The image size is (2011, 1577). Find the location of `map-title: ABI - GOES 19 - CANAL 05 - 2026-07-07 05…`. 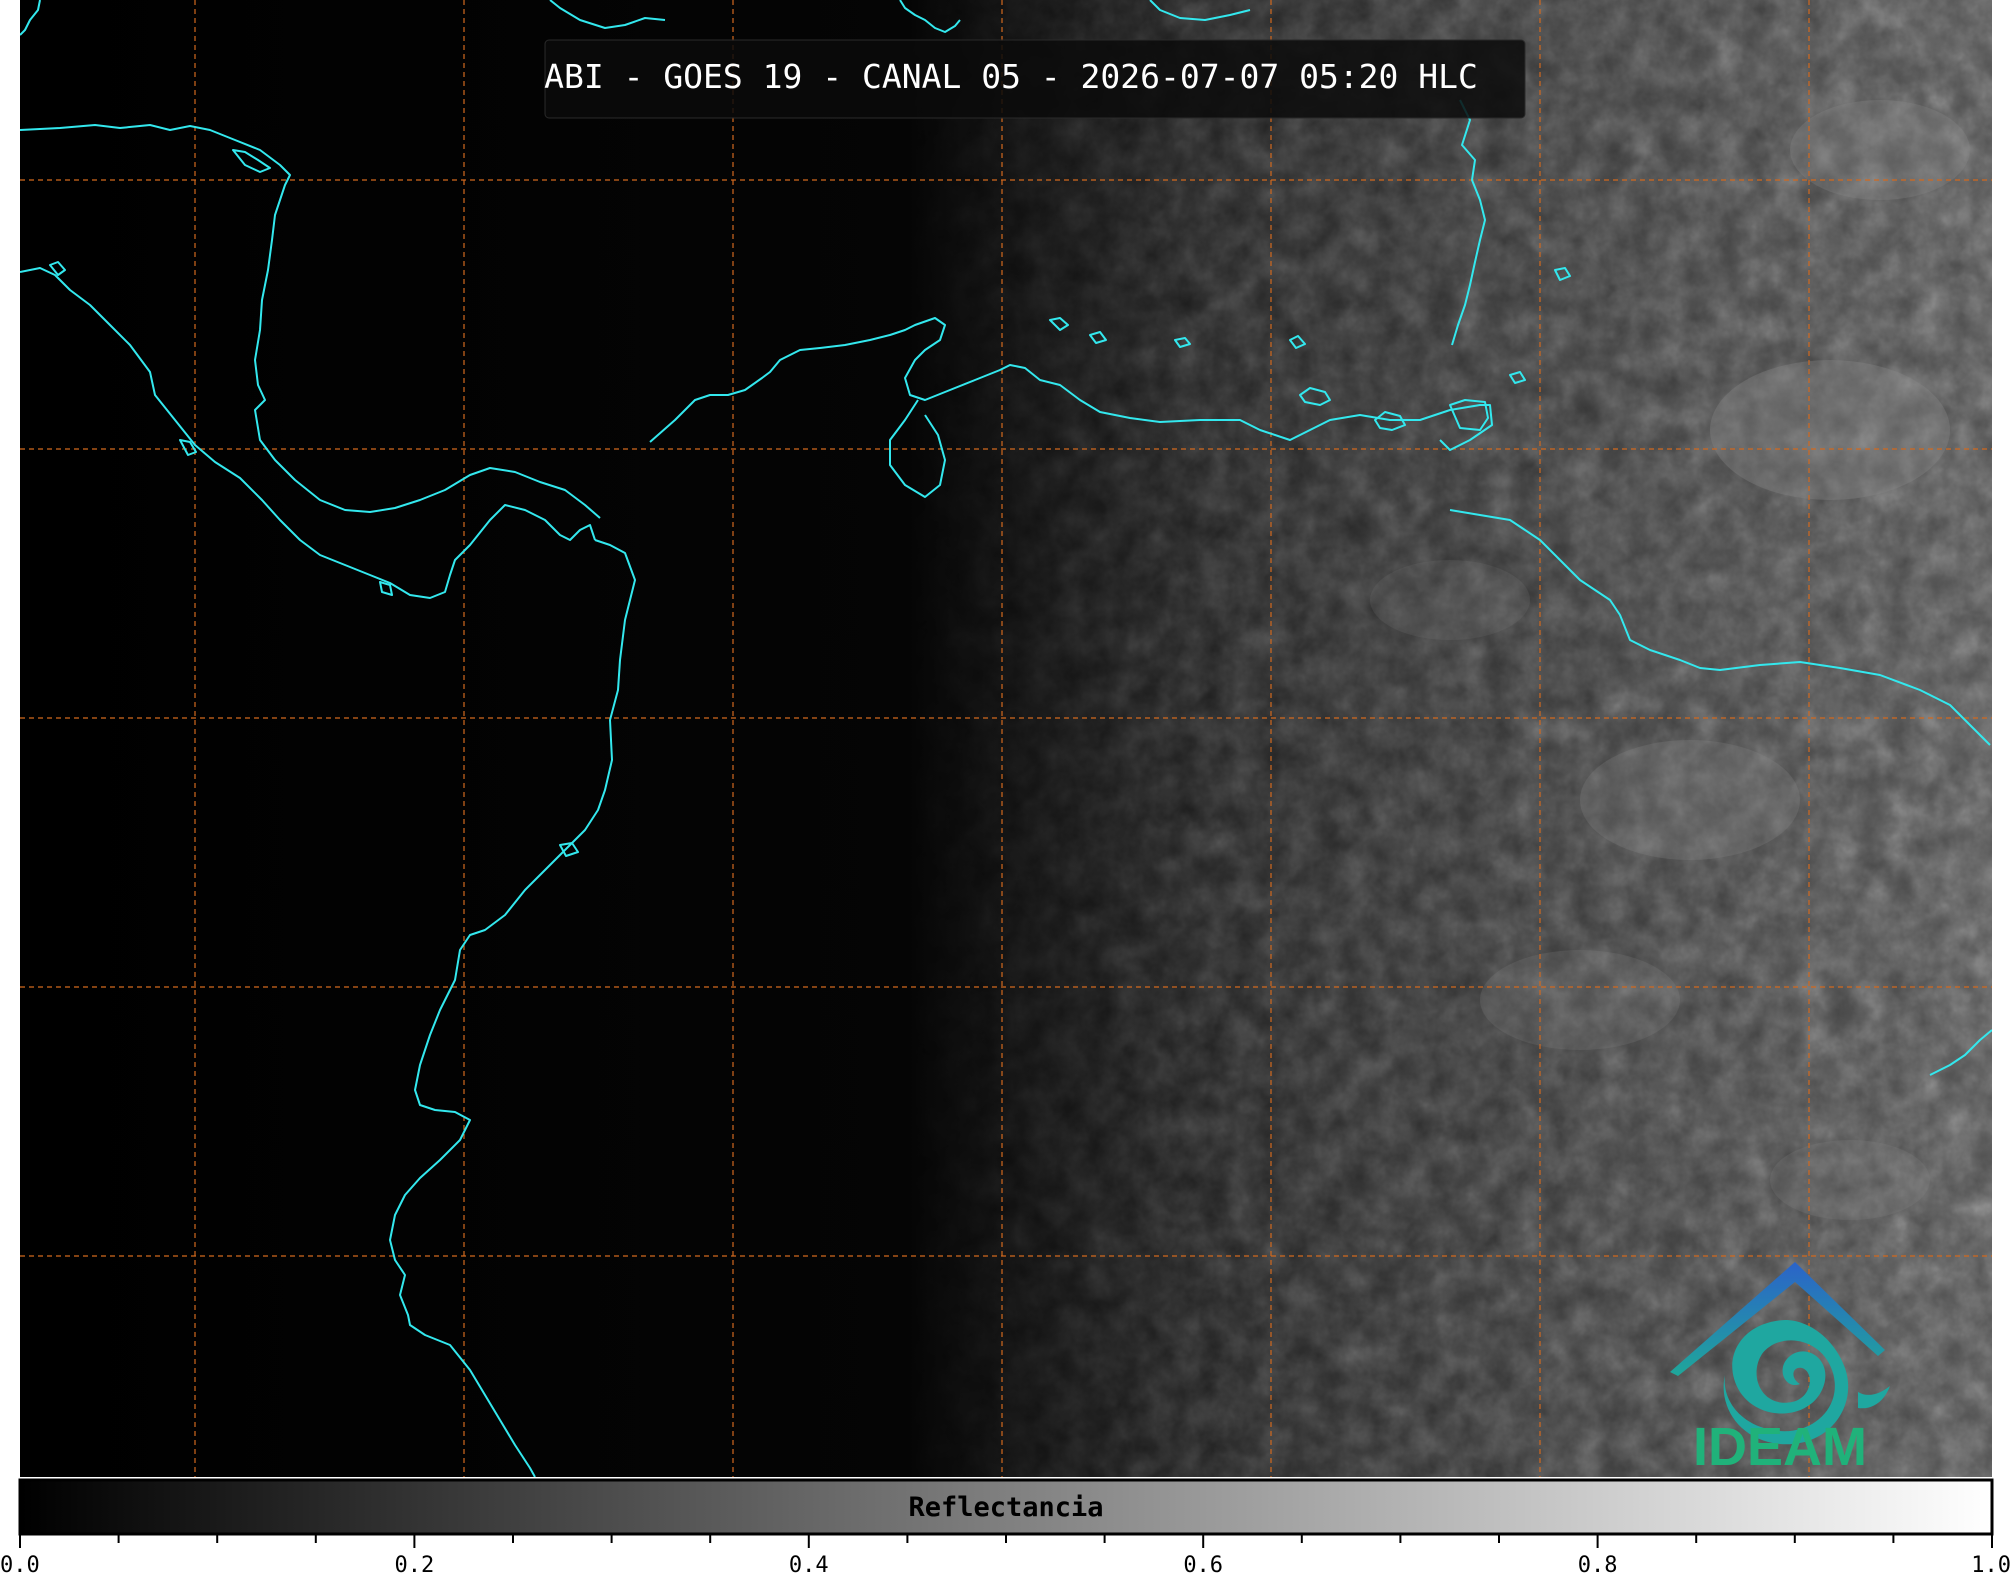

map-title: ABI - GOES 19 - CANAL 05 - 2026-07-07 05… is located at coordinates (1011, 76).